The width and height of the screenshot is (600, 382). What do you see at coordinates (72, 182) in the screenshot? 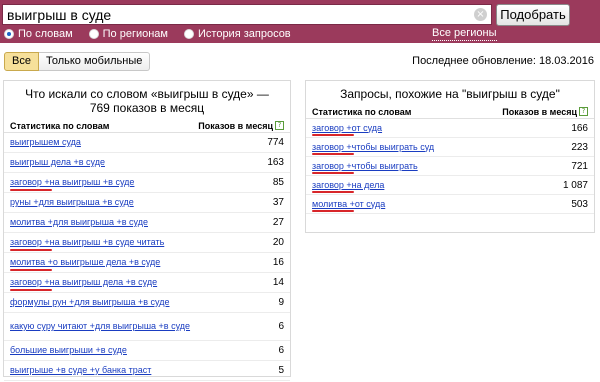
I see `query-link: заговор +на выигрыш +в суде` at bounding box center [72, 182].